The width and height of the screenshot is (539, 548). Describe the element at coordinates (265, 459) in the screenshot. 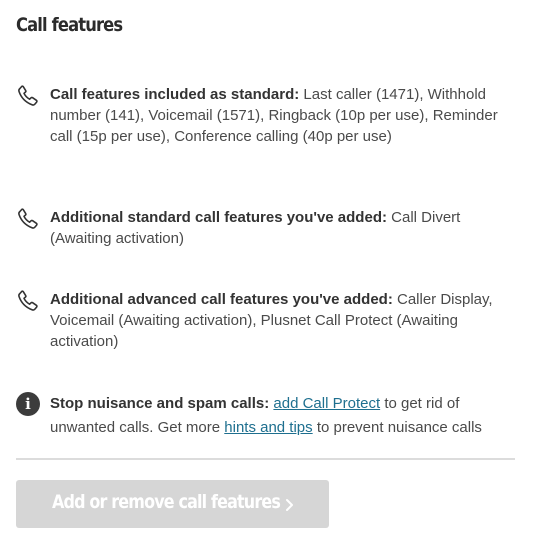

I see `divider` at that location.